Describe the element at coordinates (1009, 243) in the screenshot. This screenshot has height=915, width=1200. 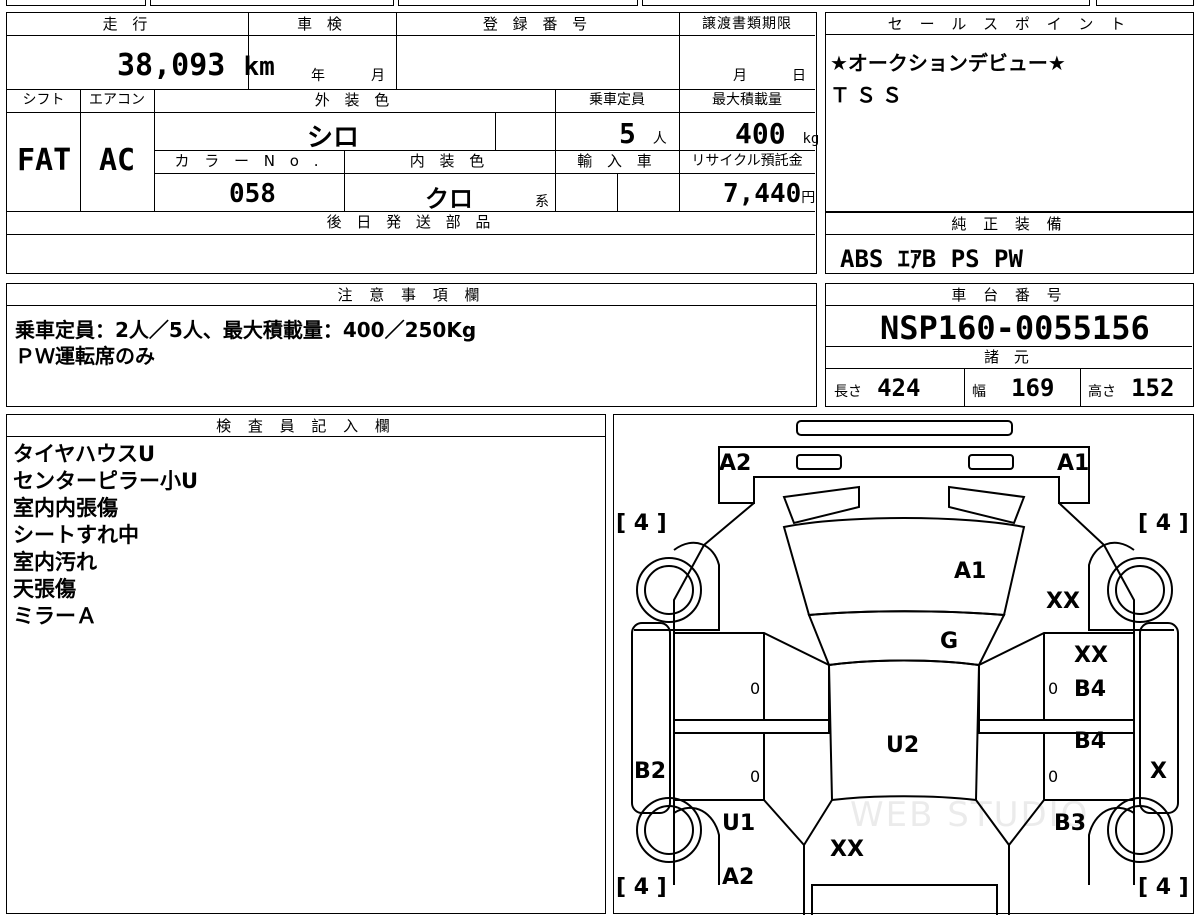
I see `equipment-box: 純 正 装 備 ABS ｴｱB PS PW` at that location.